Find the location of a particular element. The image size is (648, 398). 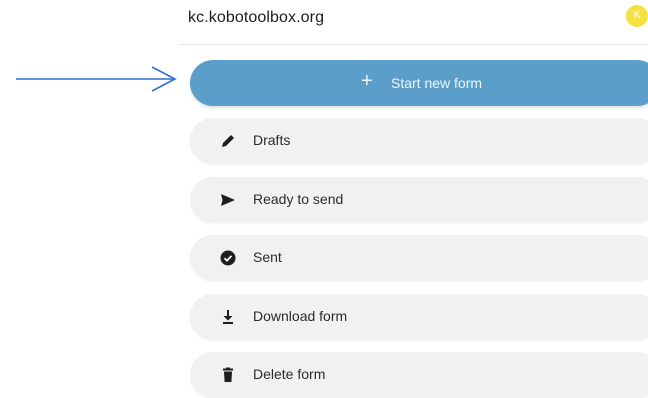

check-circle-icon is located at coordinates (228, 258).